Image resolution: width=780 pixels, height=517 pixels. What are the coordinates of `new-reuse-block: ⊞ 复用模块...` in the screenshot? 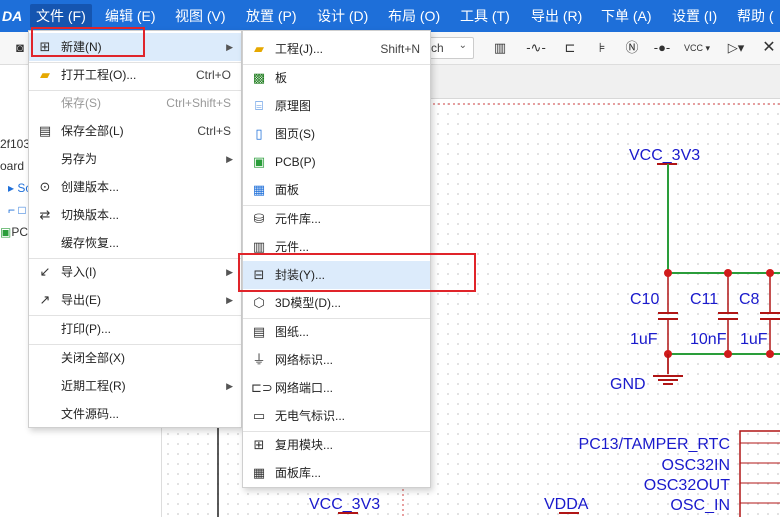 It's located at (336, 445).